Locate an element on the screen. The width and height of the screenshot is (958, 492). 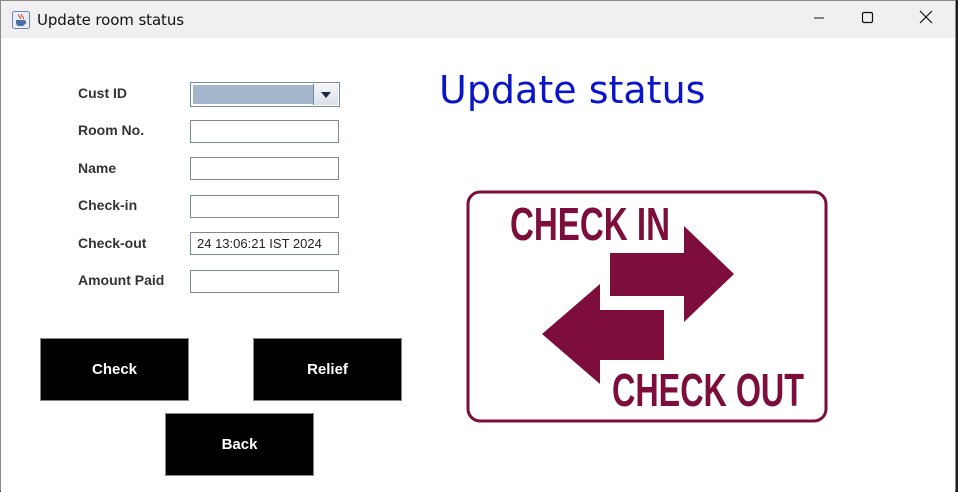
maximize-button is located at coordinates (867, 19).